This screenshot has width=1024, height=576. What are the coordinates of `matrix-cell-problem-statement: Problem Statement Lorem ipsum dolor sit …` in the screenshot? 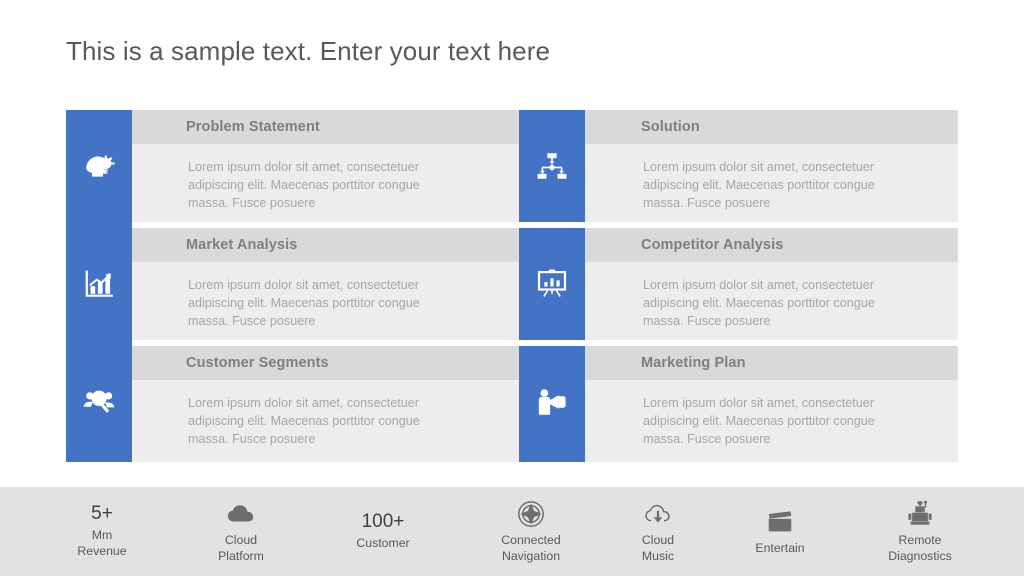 It's located at (325, 166).